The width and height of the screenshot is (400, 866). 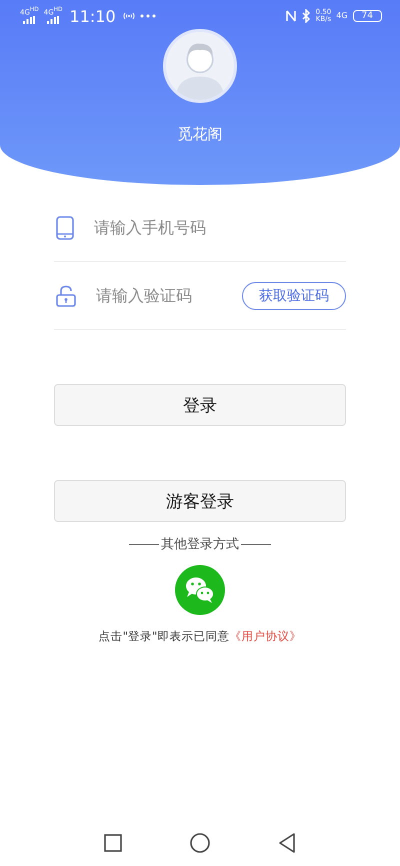 I want to click on user-agreement-link: 《用户协议》, so click(x=265, y=636).